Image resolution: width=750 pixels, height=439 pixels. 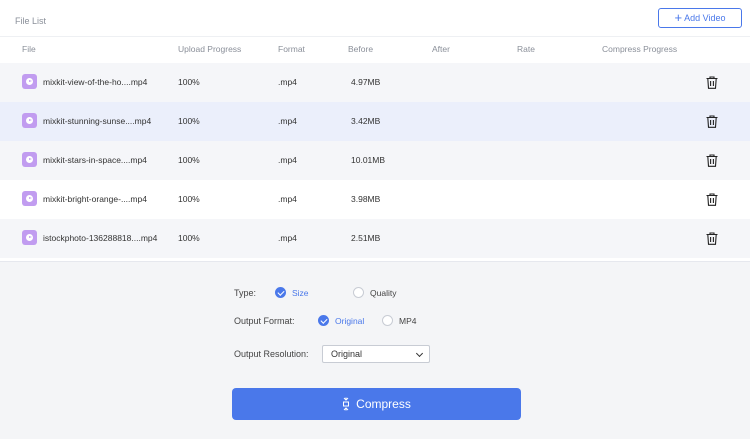 I want to click on type-size-radio: Size, so click(x=292, y=292).